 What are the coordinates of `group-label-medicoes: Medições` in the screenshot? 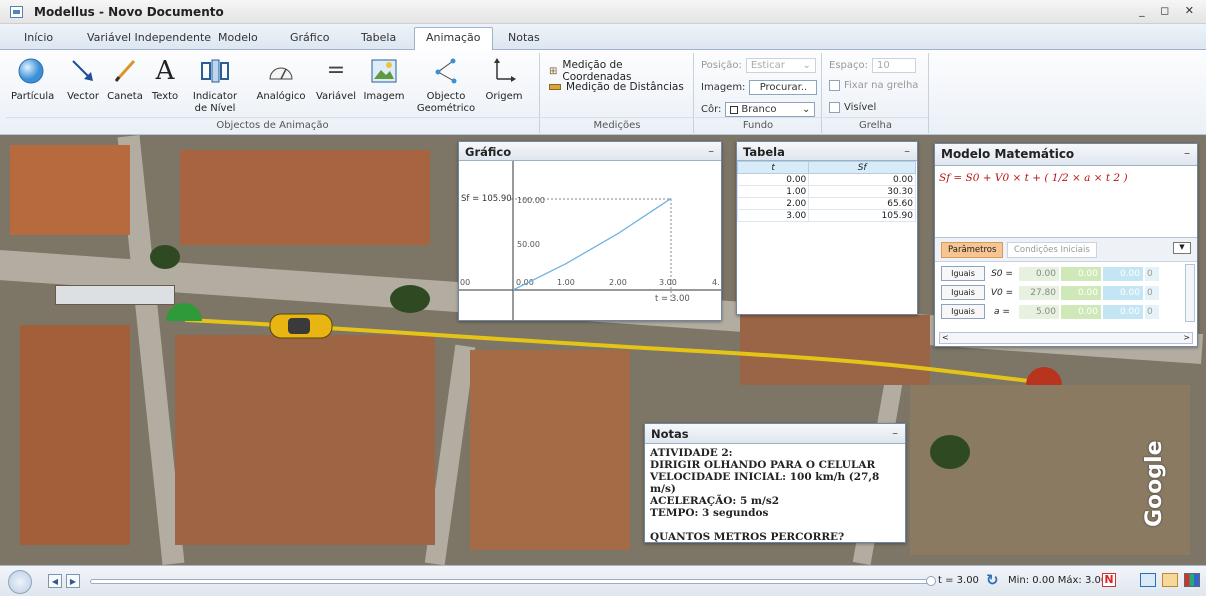 It's located at (617, 124).